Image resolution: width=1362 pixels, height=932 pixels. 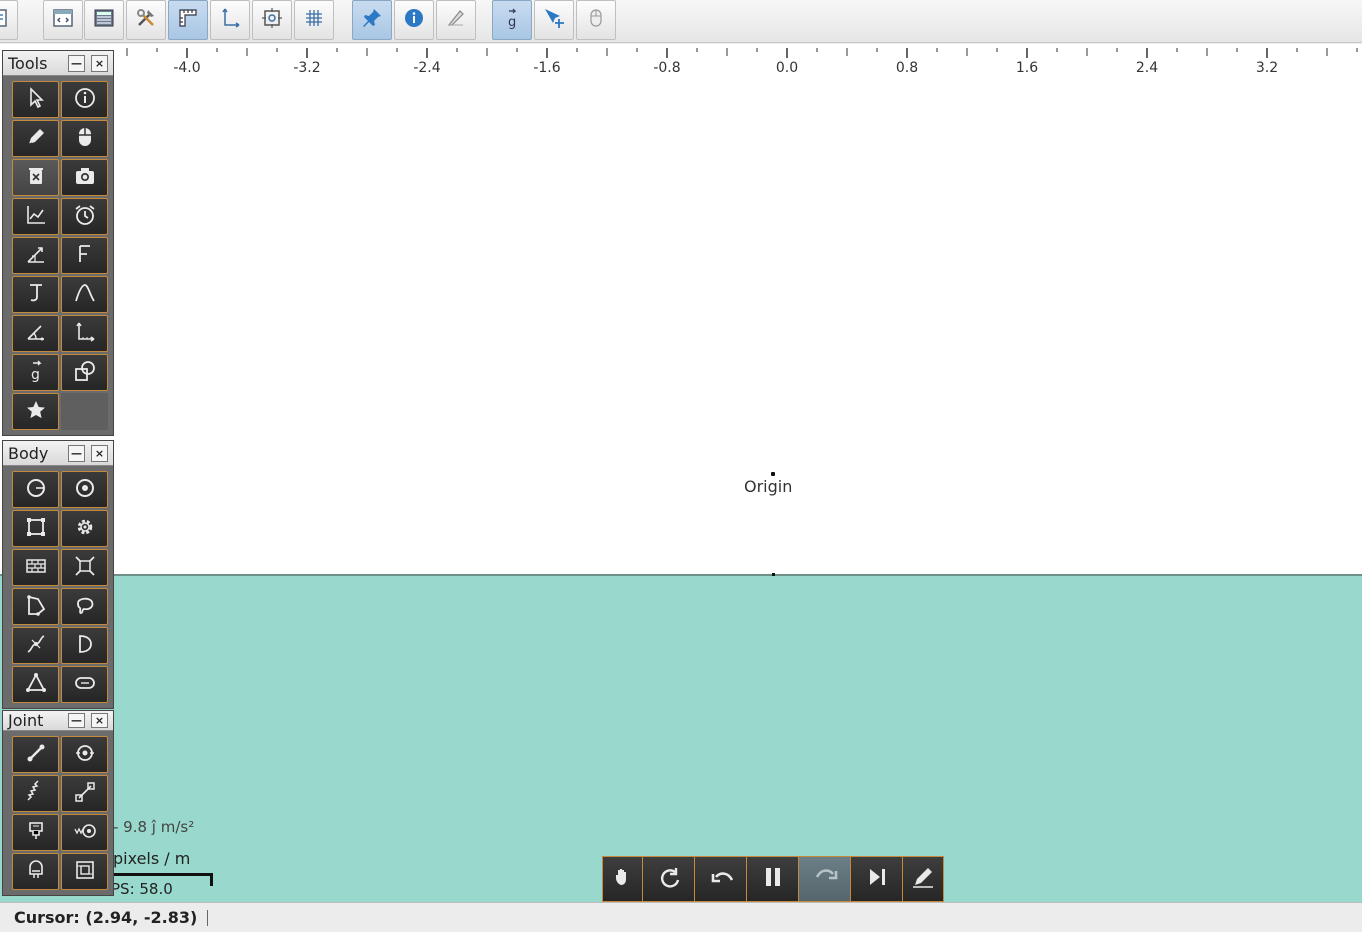 What do you see at coordinates (456, 20) in the screenshot?
I see `eraser-button` at bounding box center [456, 20].